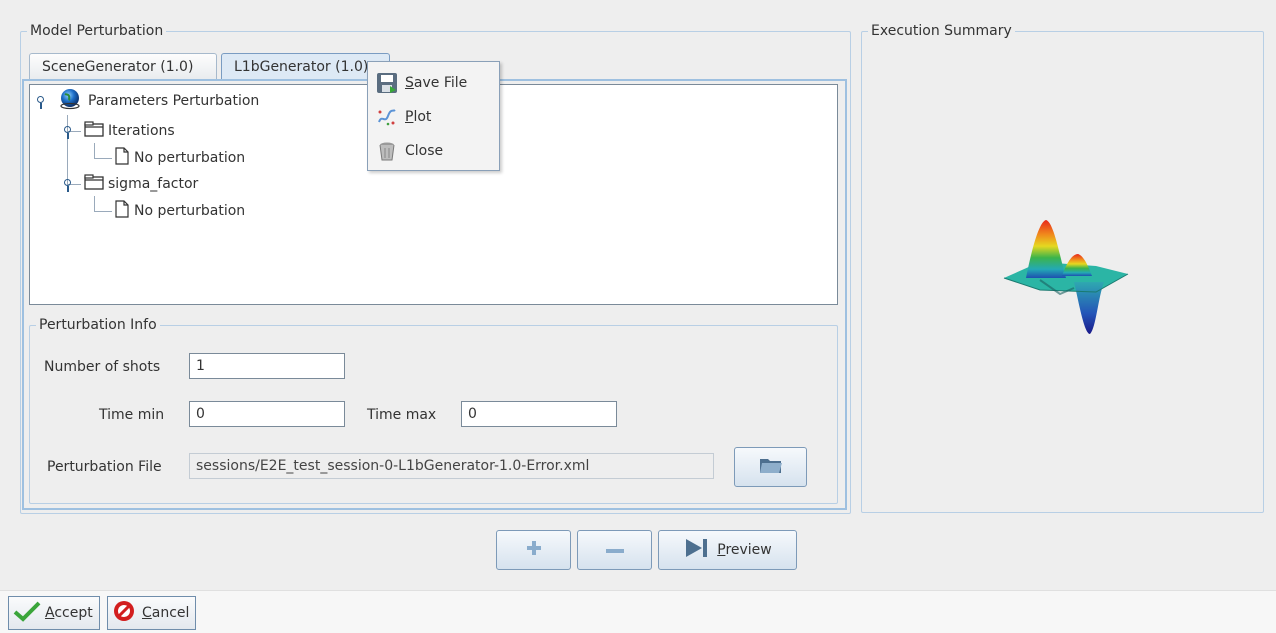 This screenshot has height=633, width=1276. I want to click on number-of-shots-label: Number of shots, so click(102, 367).